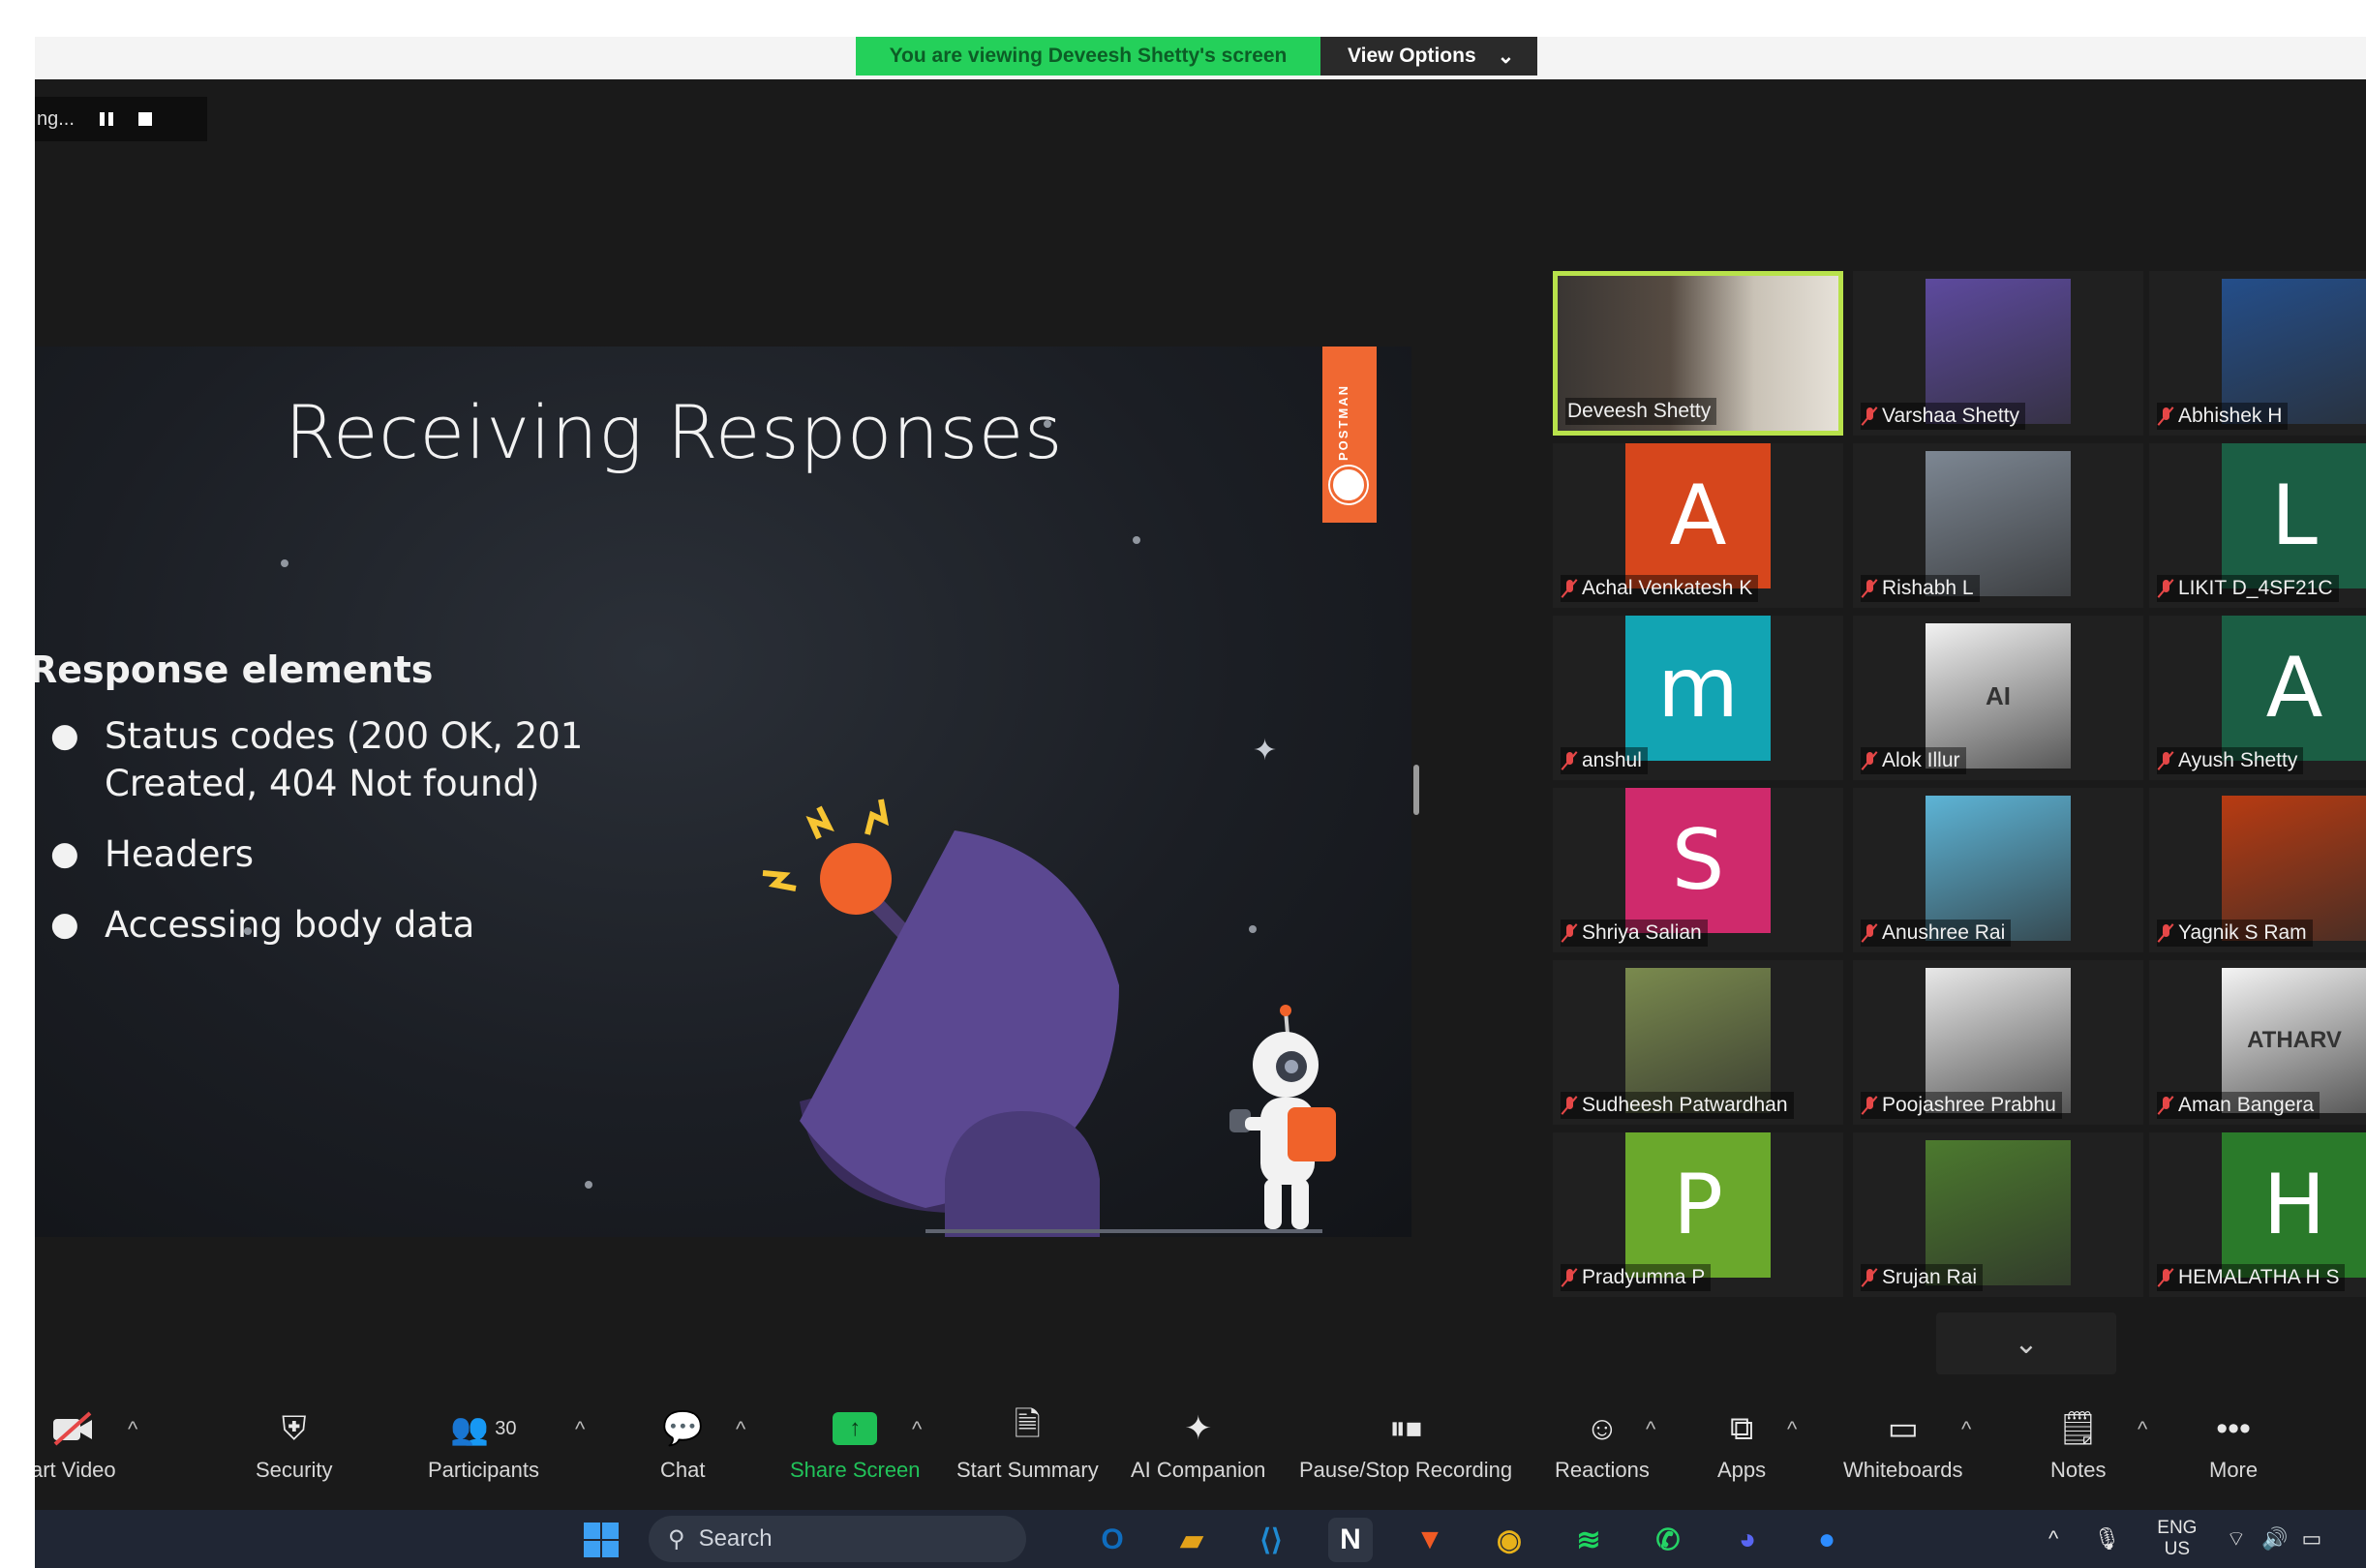  I want to click on language-code: ENG, so click(2178, 1528).